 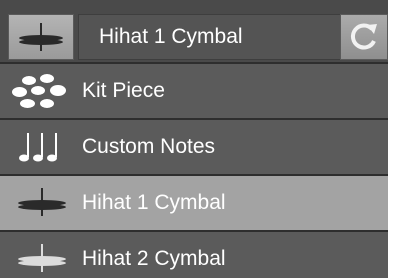 I want to click on refresh-icon, so click(x=363, y=36).